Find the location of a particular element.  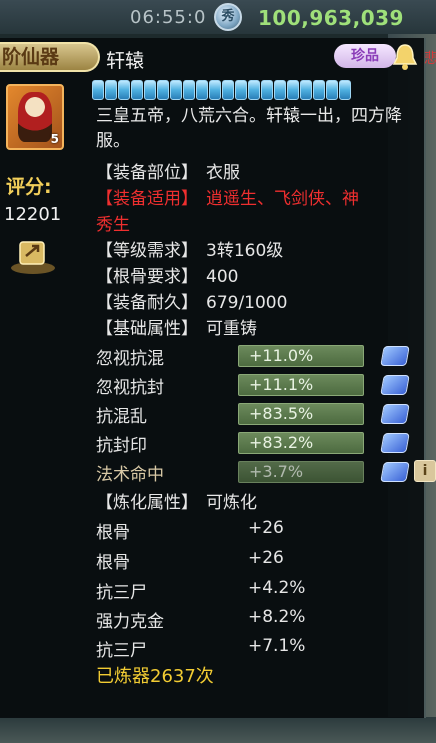

score-label: 评分: is located at coordinates (29, 187).